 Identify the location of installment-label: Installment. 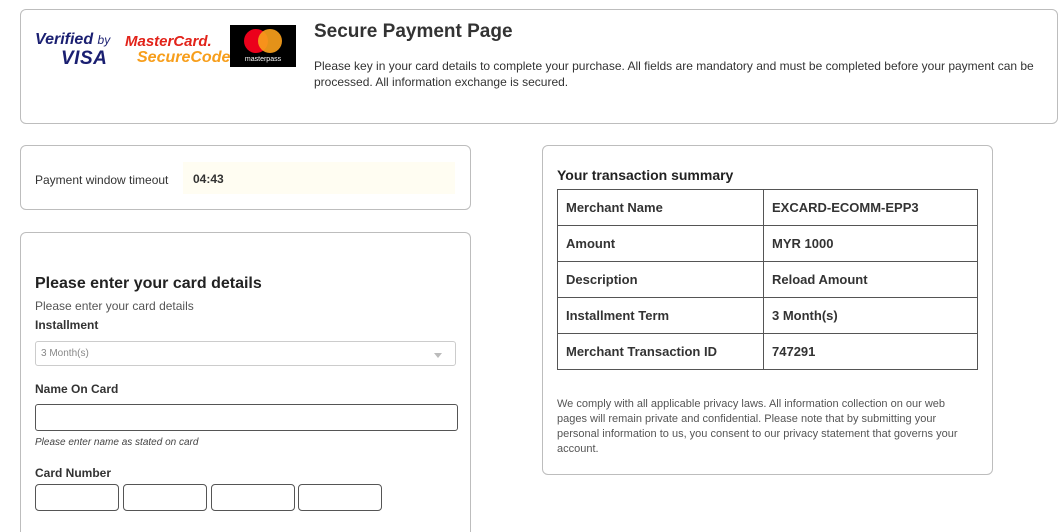
(67, 325).